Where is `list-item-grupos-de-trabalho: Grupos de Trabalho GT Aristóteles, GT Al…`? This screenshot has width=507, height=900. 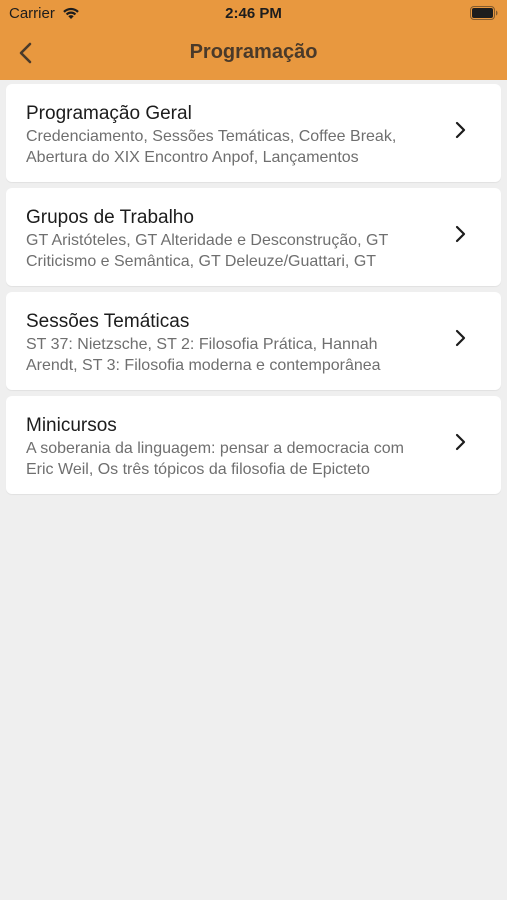 list-item-grupos-de-trabalho: Grupos de Trabalho GT Aristóteles, GT Al… is located at coordinates (253, 237).